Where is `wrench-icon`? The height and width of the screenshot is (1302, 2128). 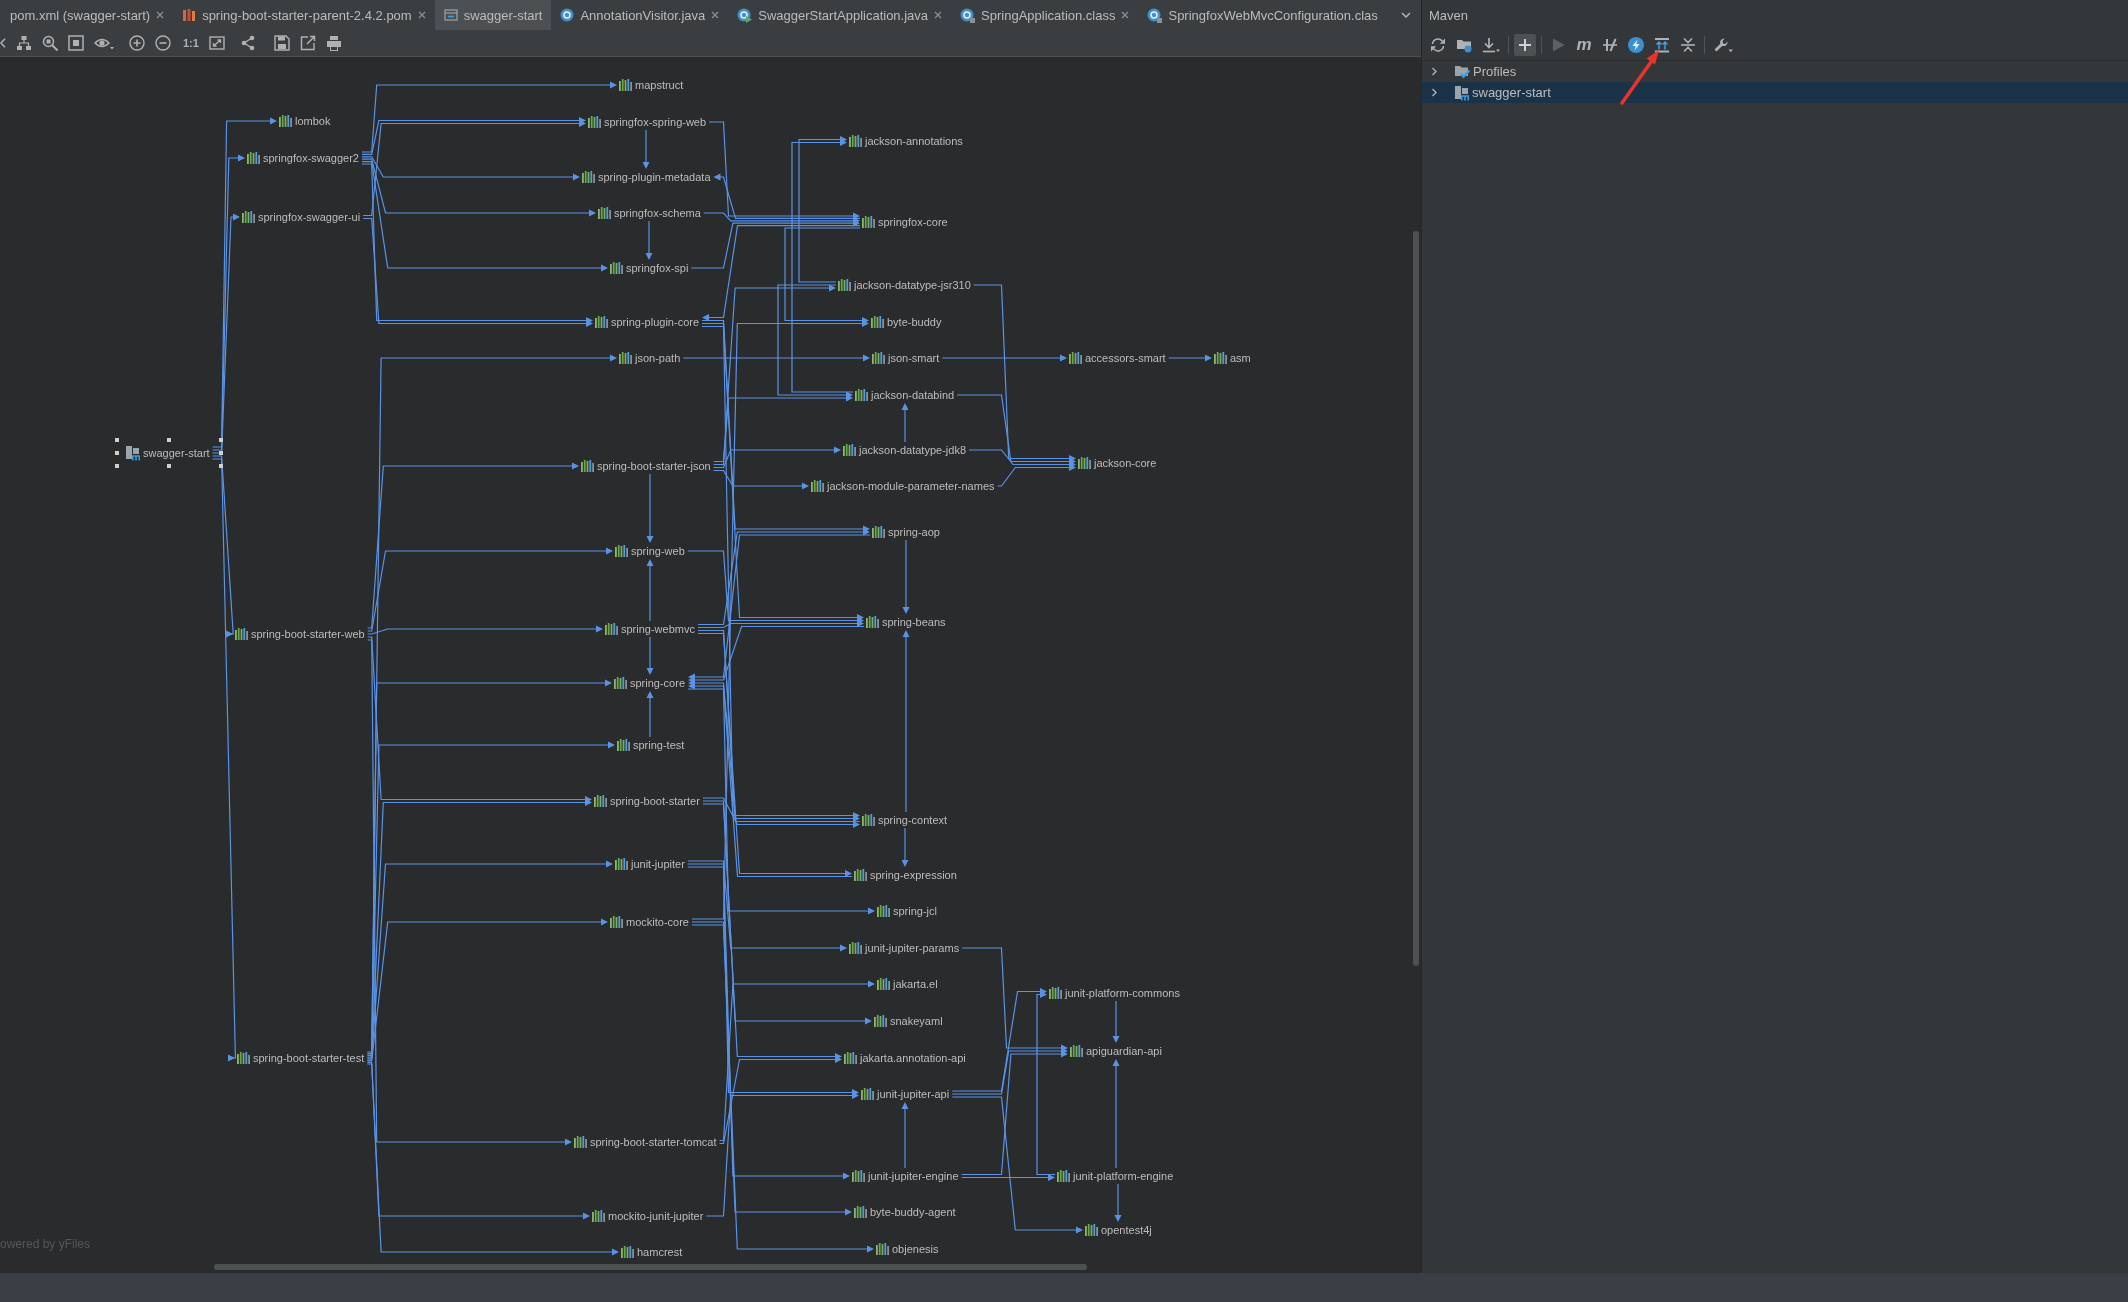
wrench-icon is located at coordinates (1723, 45).